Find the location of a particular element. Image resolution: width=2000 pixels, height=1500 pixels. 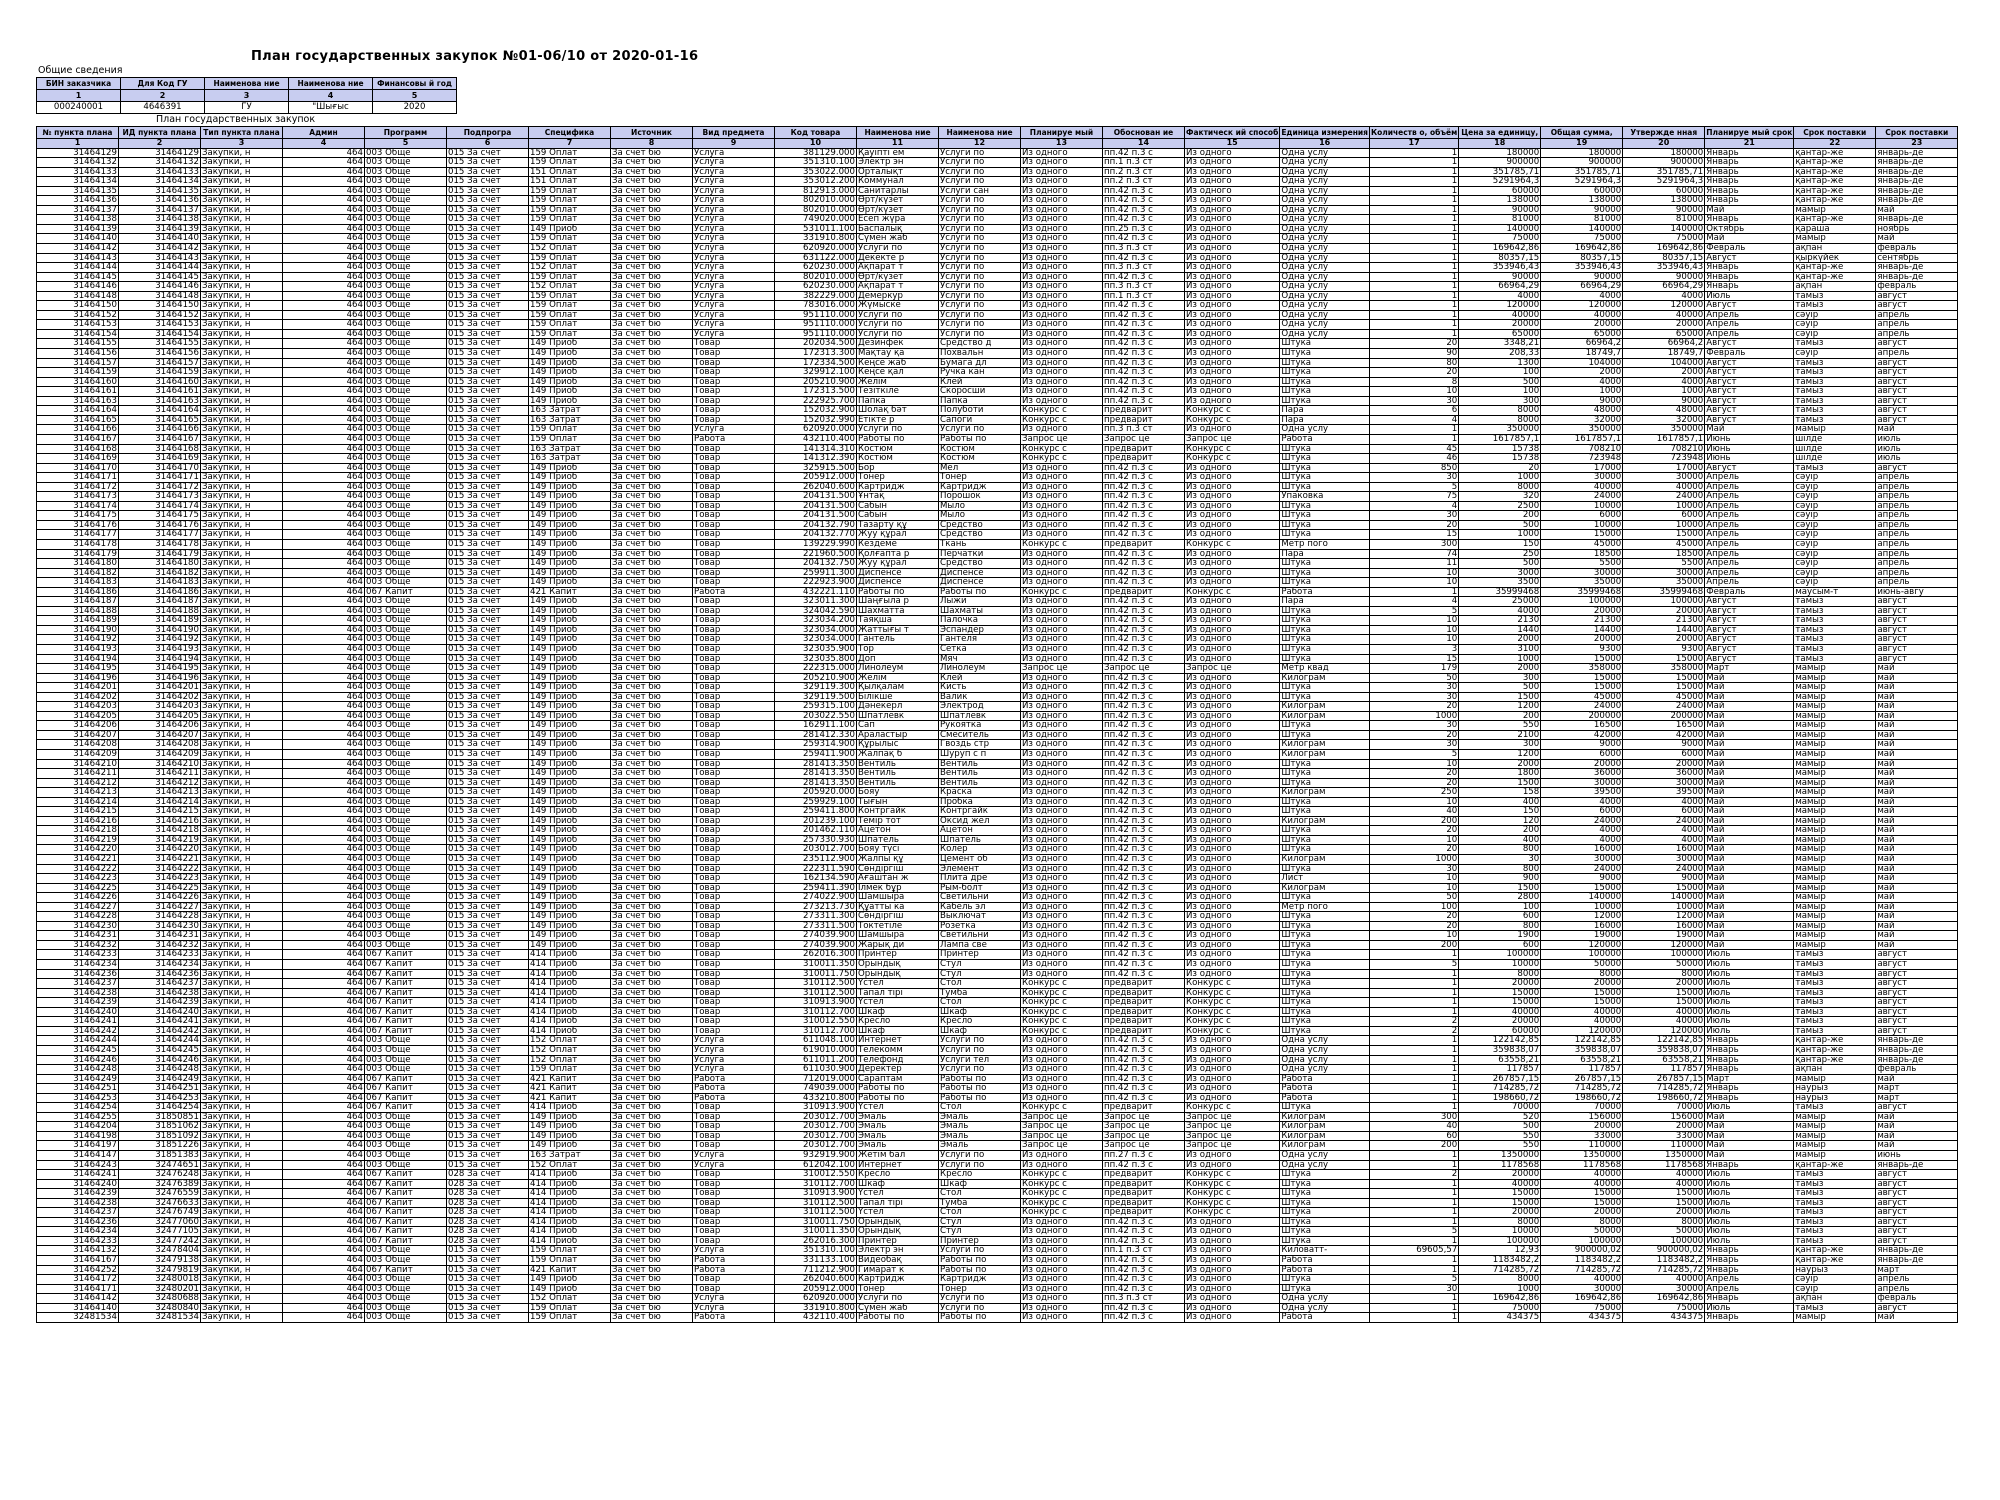

table-cell: 159 Оплат is located at coordinates (569, 1308).